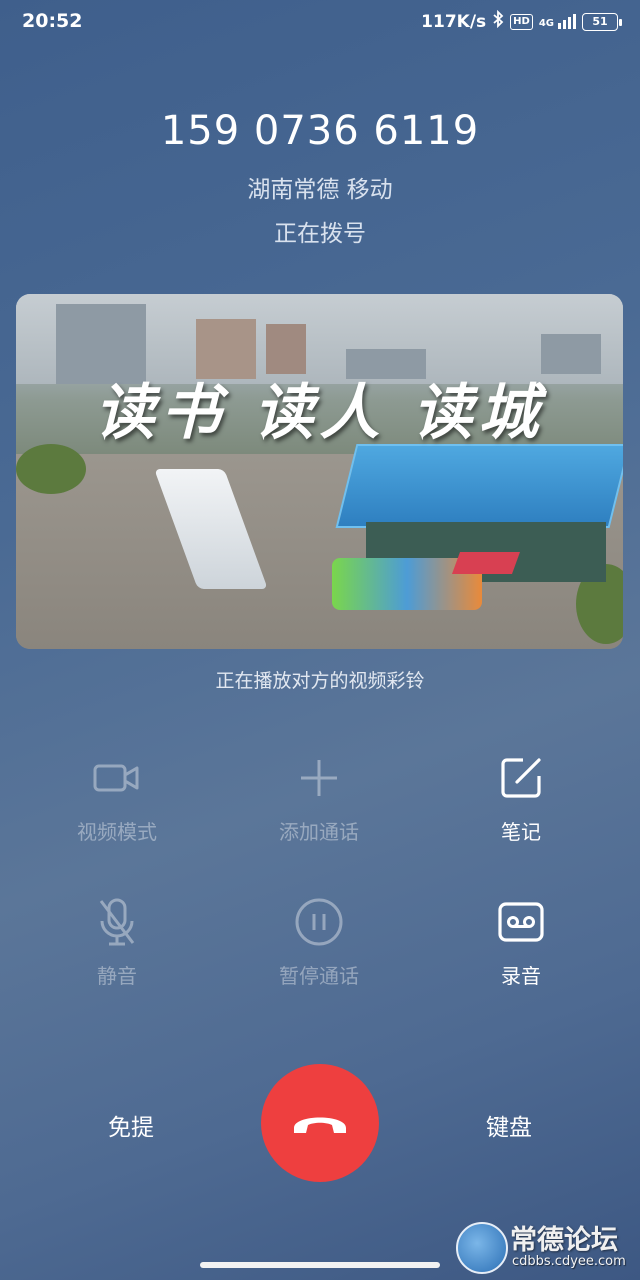 Image resolution: width=640 pixels, height=1280 pixels. What do you see at coordinates (521, 778) in the screenshot?
I see `edit-note-icon` at bounding box center [521, 778].